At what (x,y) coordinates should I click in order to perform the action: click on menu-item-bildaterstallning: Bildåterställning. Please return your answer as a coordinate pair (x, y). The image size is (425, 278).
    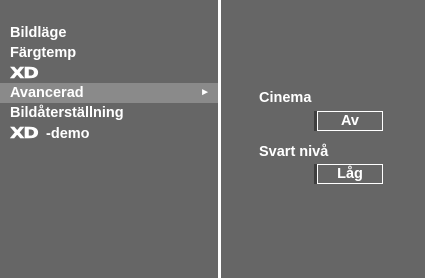
    Looking at the image, I should click on (109, 113).